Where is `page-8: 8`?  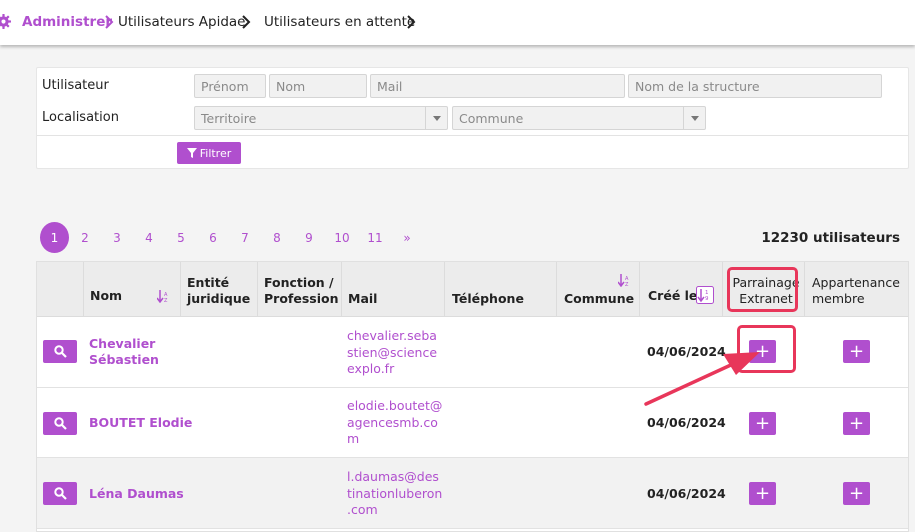
page-8: 8 is located at coordinates (277, 237).